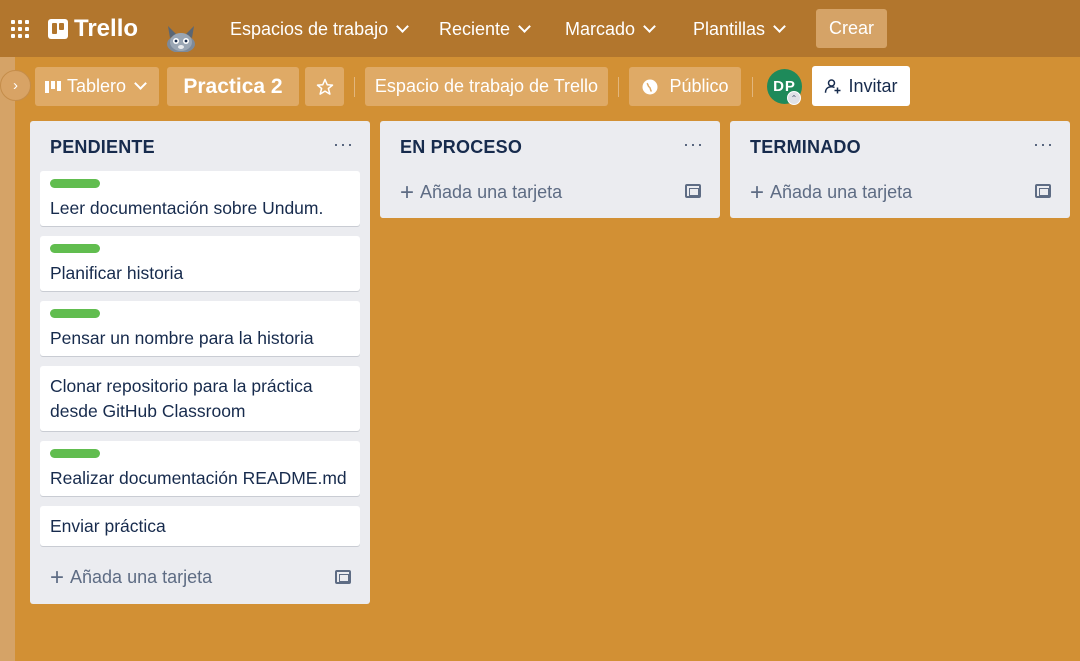 This screenshot has height=661, width=1080. What do you see at coordinates (148, 411) in the screenshot?
I see `card-title-line: desde GitHub Classroom` at bounding box center [148, 411].